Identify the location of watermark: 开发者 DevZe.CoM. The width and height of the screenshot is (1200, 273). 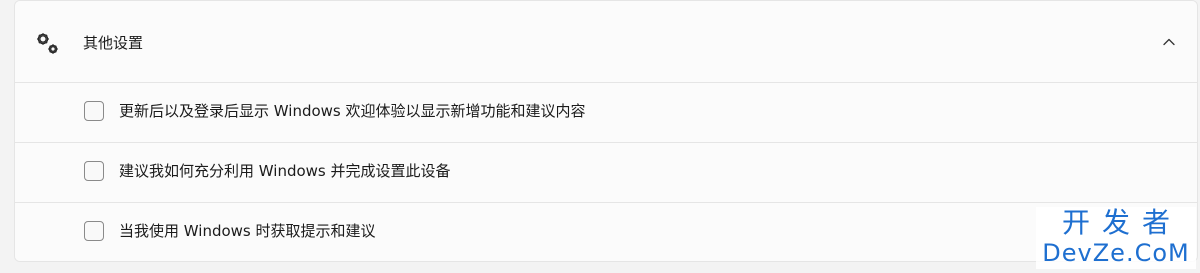
(1116, 238).